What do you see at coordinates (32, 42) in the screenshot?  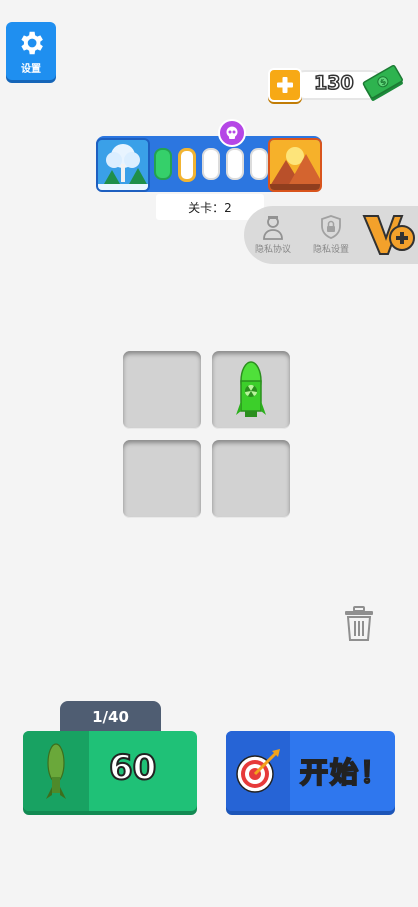 I see `gear-icon` at bounding box center [32, 42].